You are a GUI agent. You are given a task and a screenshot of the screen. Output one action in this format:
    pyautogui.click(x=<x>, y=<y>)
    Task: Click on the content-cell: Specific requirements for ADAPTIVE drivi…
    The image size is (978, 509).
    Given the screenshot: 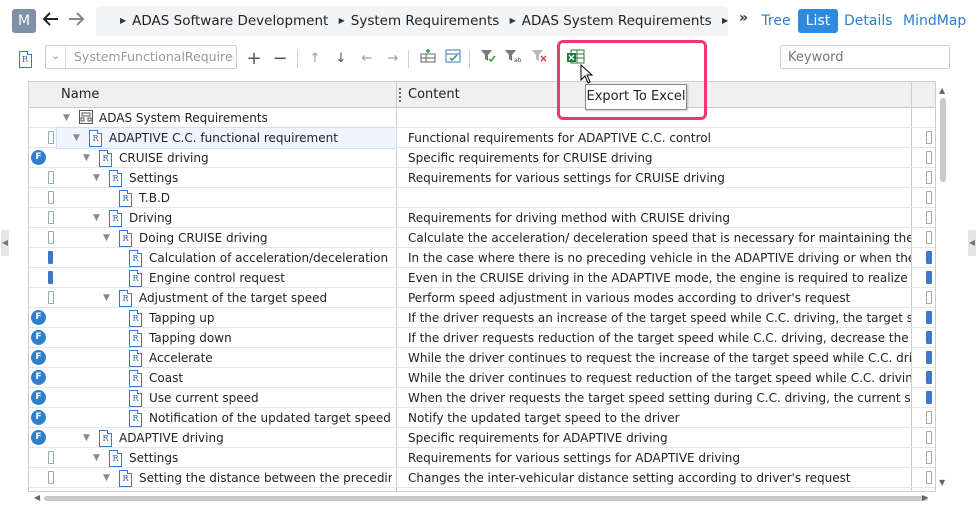 What is the action you would take?
    pyautogui.click(x=659, y=438)
    